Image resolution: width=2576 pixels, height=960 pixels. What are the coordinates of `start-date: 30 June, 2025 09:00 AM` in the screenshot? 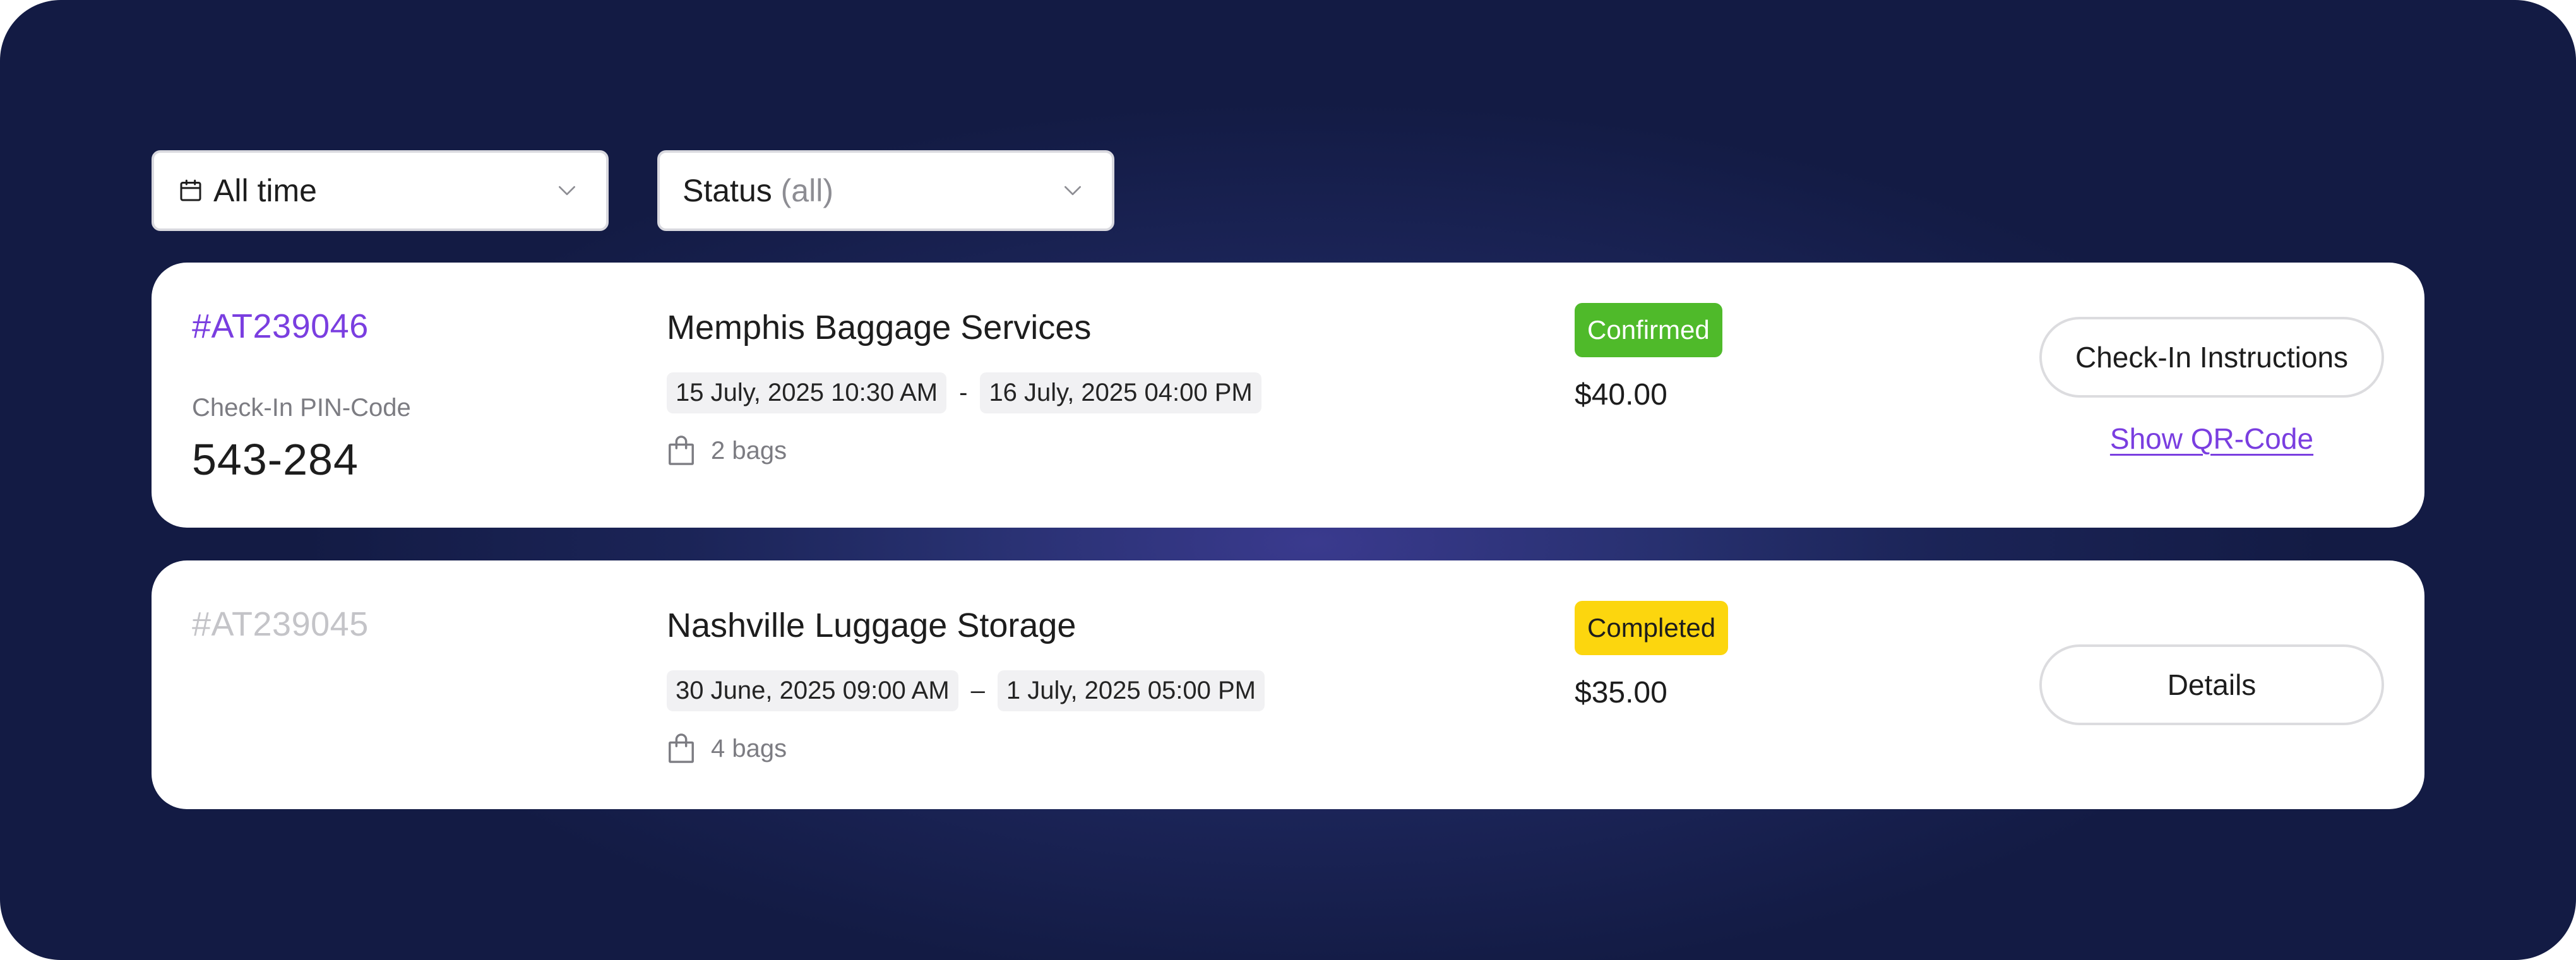 It's located at (812, 690).